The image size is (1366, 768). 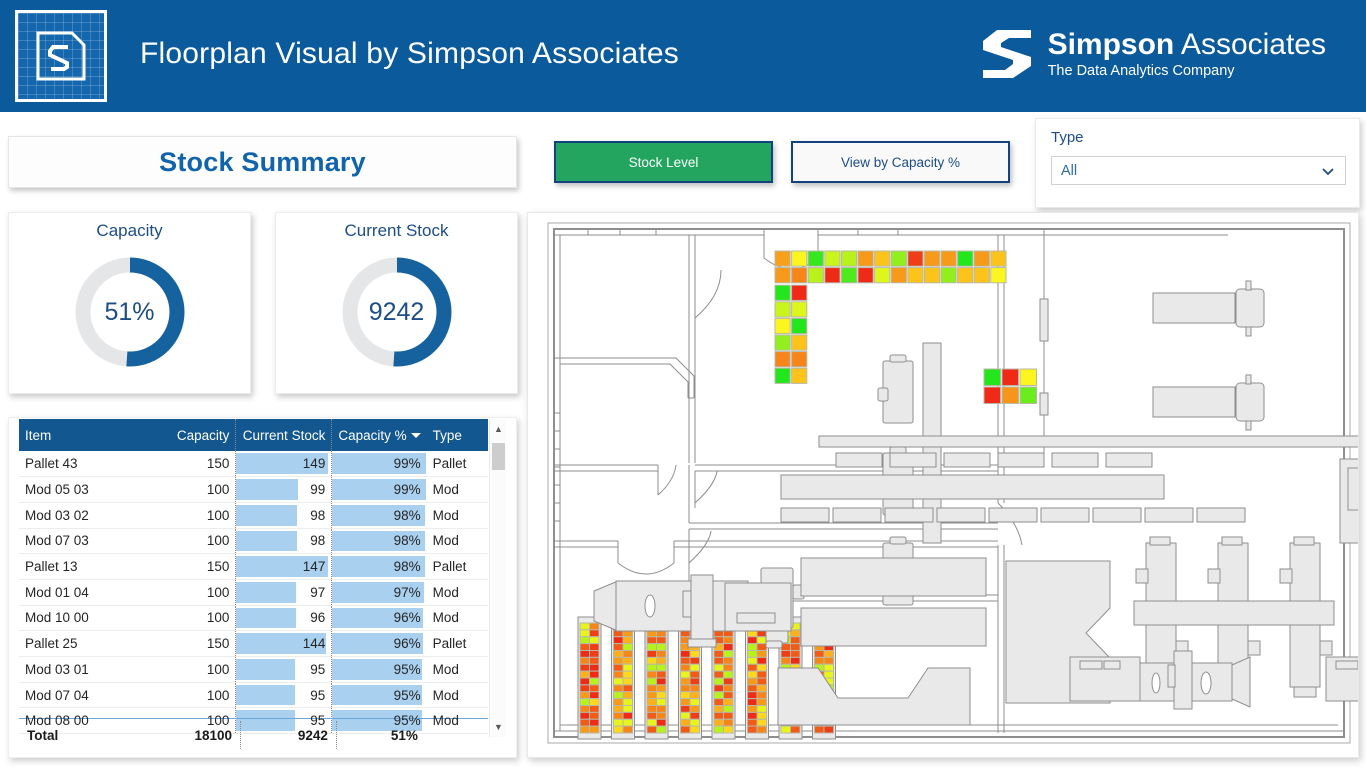 I want to click on table-row: Pallet 25 150 144 96% Pallet, so click(x=253, y=643).